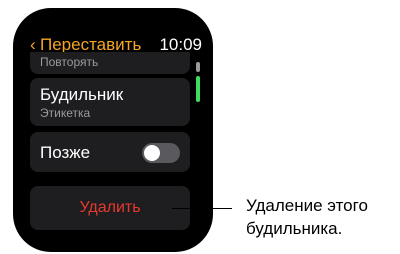 The width and height of the screenshot is (400, 254). I want to click on delete-button: Удалить, so click(110, 208).